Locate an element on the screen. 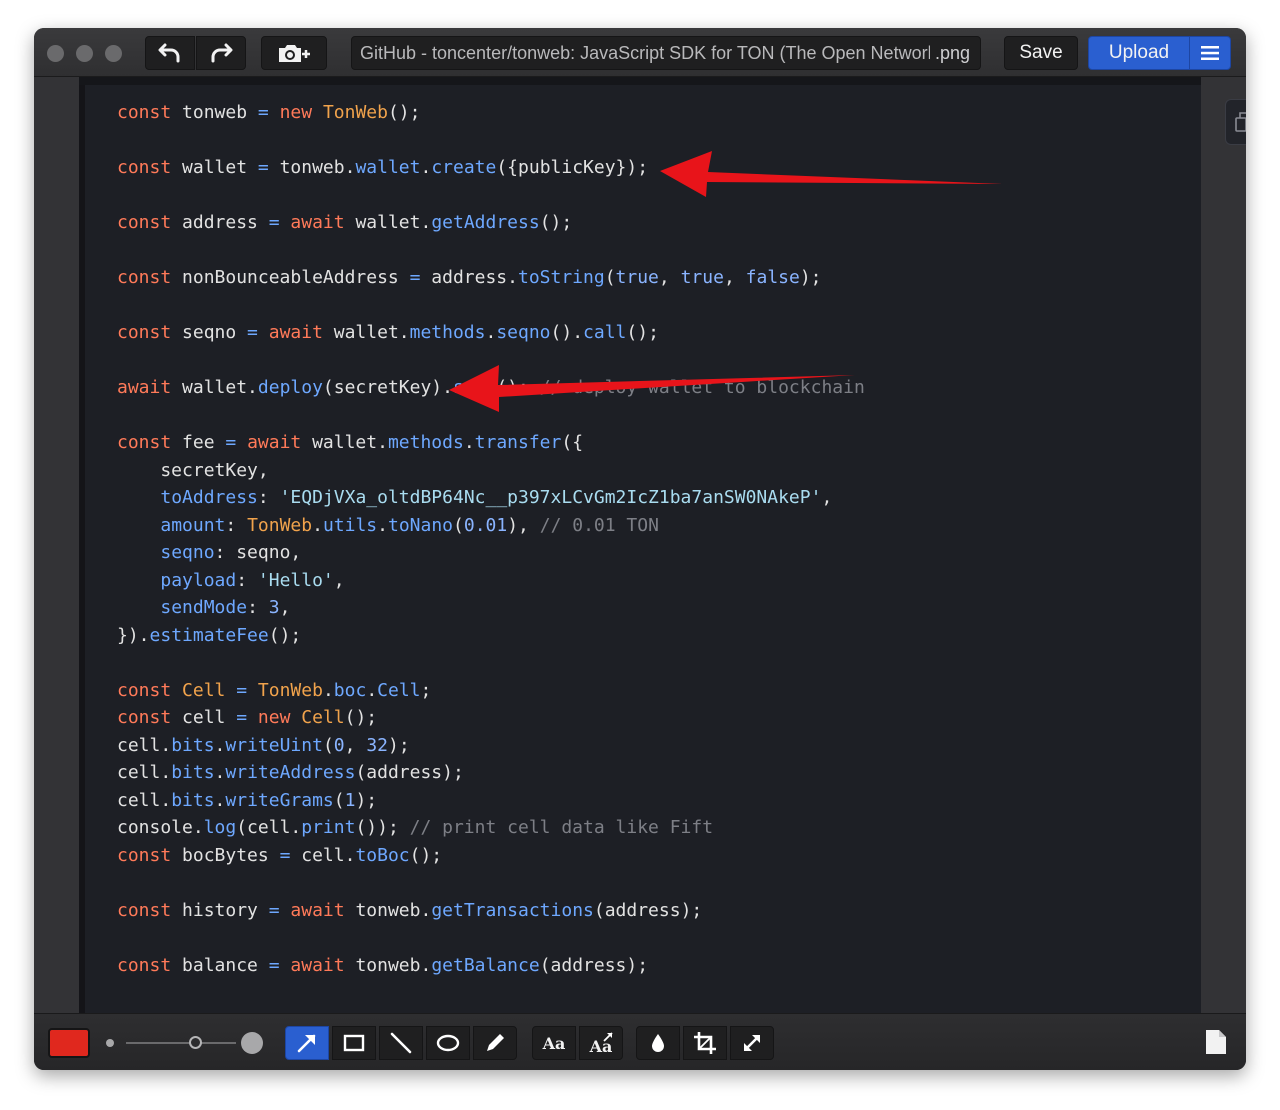 The height and width of the screenshot is (1110, 1280). code-token: toString is located at coordinates (561, 277).